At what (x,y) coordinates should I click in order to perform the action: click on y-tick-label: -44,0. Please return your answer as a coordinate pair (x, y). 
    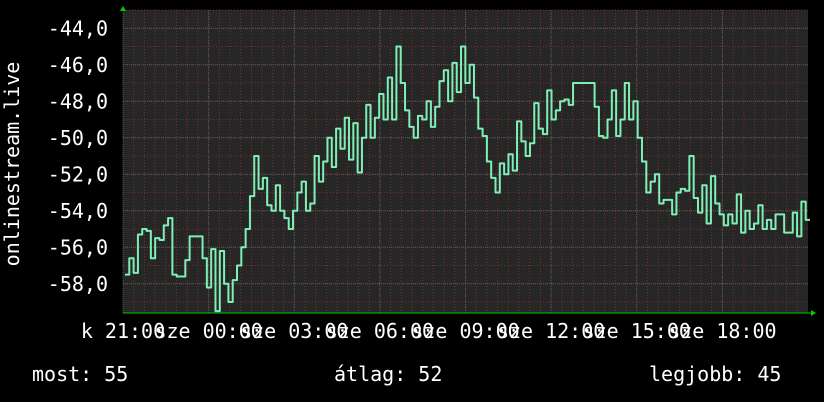
    Looking at the image, I should click on (78, 28).